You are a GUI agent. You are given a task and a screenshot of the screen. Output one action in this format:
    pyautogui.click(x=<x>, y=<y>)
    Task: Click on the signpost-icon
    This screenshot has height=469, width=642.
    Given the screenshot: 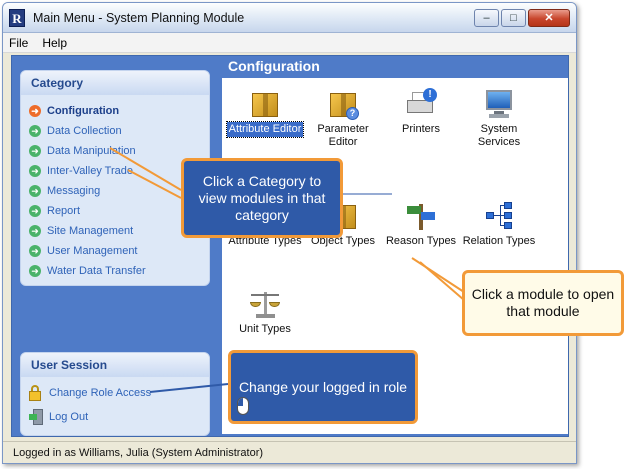 What is the action you would take?
    pyautogui.click(x=421, y=216)
    